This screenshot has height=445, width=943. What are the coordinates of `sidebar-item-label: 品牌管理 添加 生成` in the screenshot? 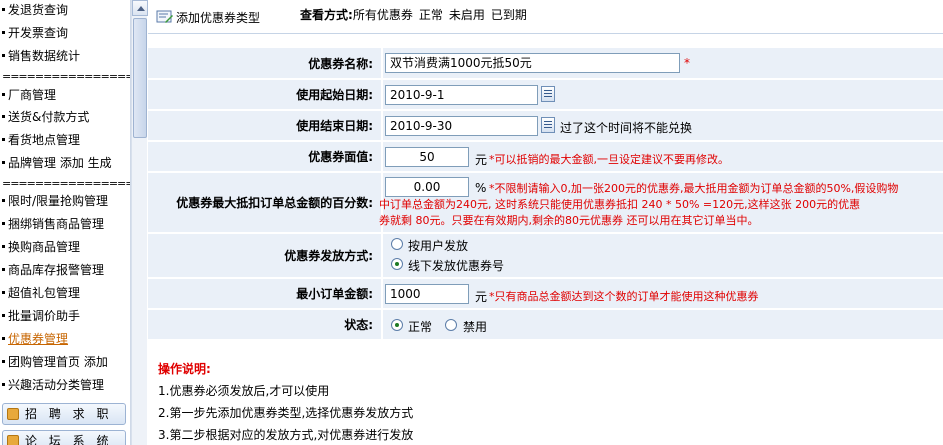 It's located at (60, 163).